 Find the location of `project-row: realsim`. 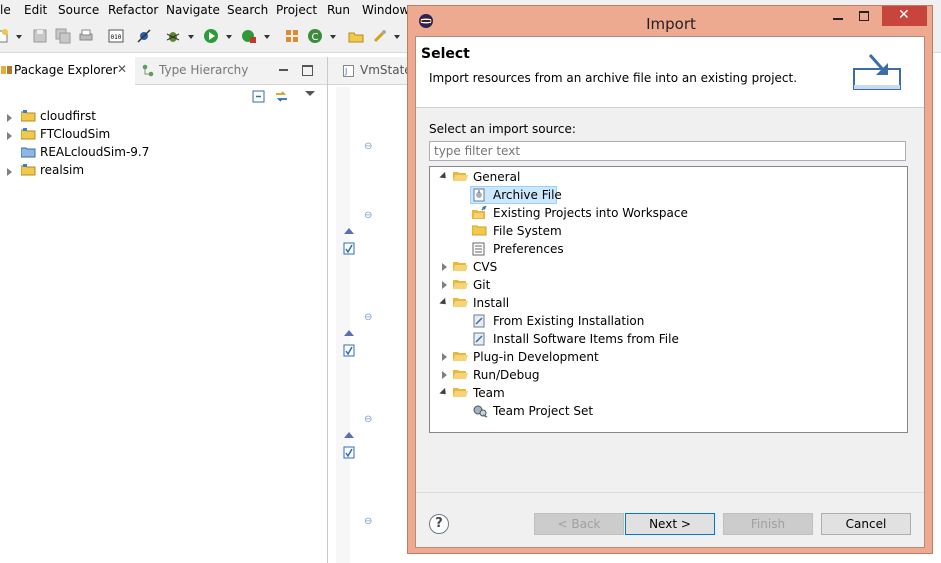

project-row: realsim is located at coordinates (60, 172).